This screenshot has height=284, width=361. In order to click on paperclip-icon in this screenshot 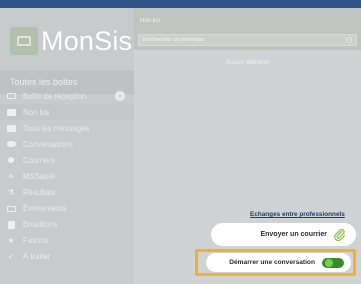, I will do `click(340, 234)`.